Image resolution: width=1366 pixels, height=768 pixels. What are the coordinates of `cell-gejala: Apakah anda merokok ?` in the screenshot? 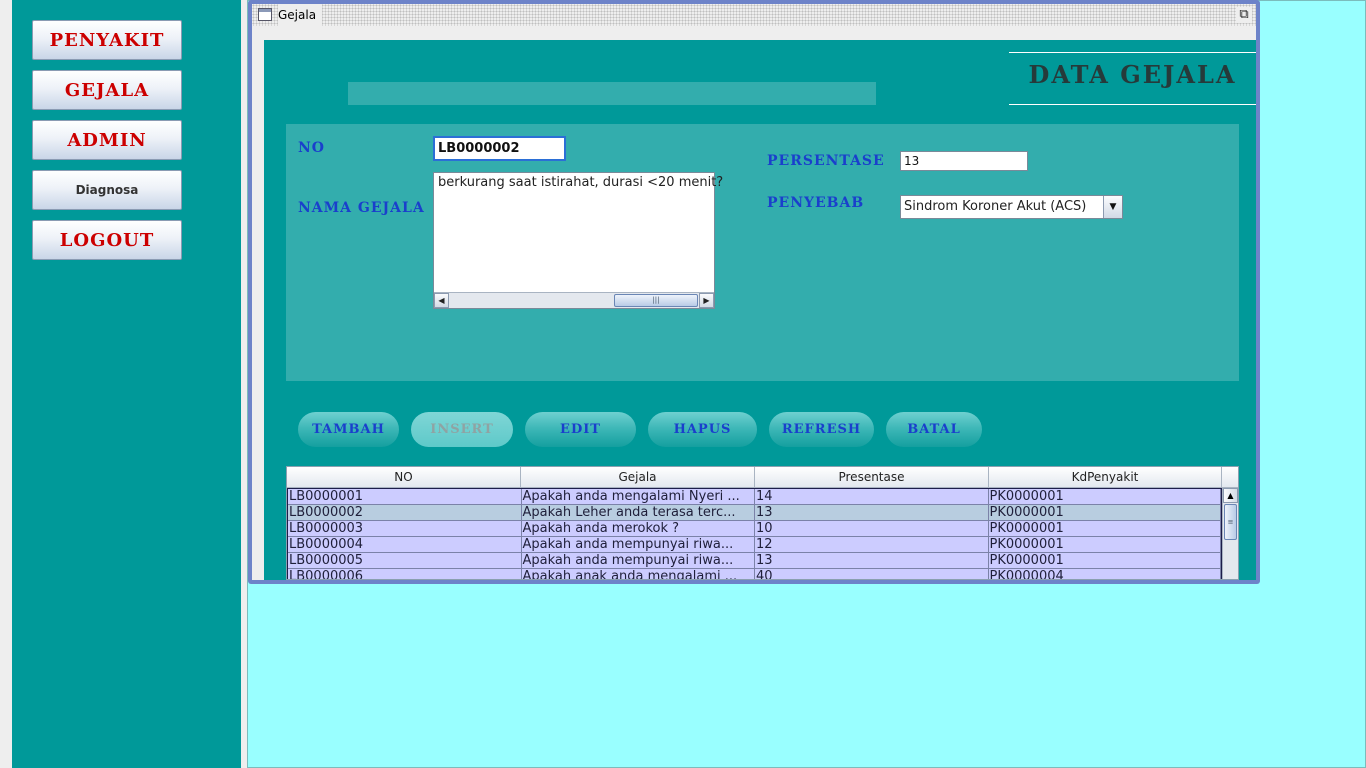 It's located at (638, 529).